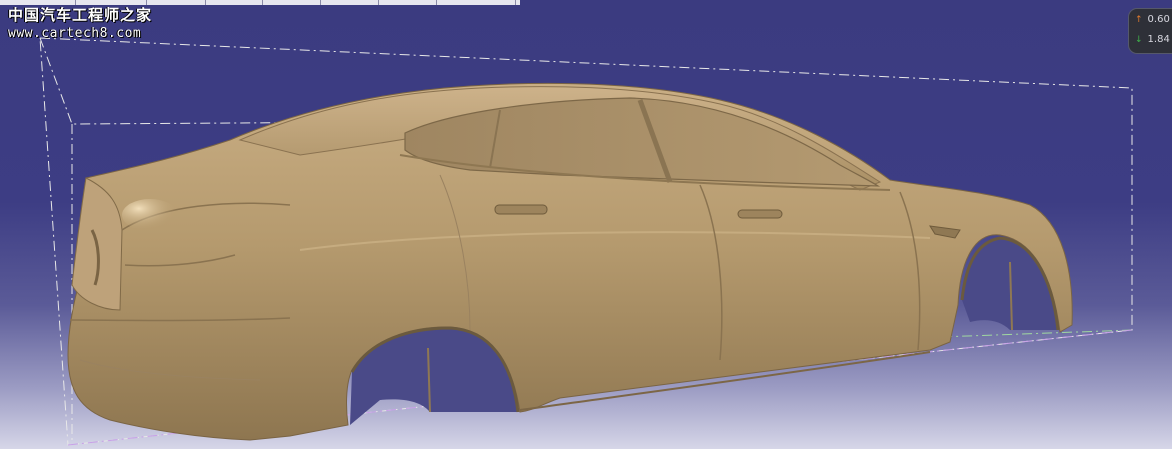 The height and width of the screenshot is (449, 1172). What do you see at coordinates (1158, 39) in the screenshot?
I see `download-value: 1.84` at bounding box center [1158, 39].